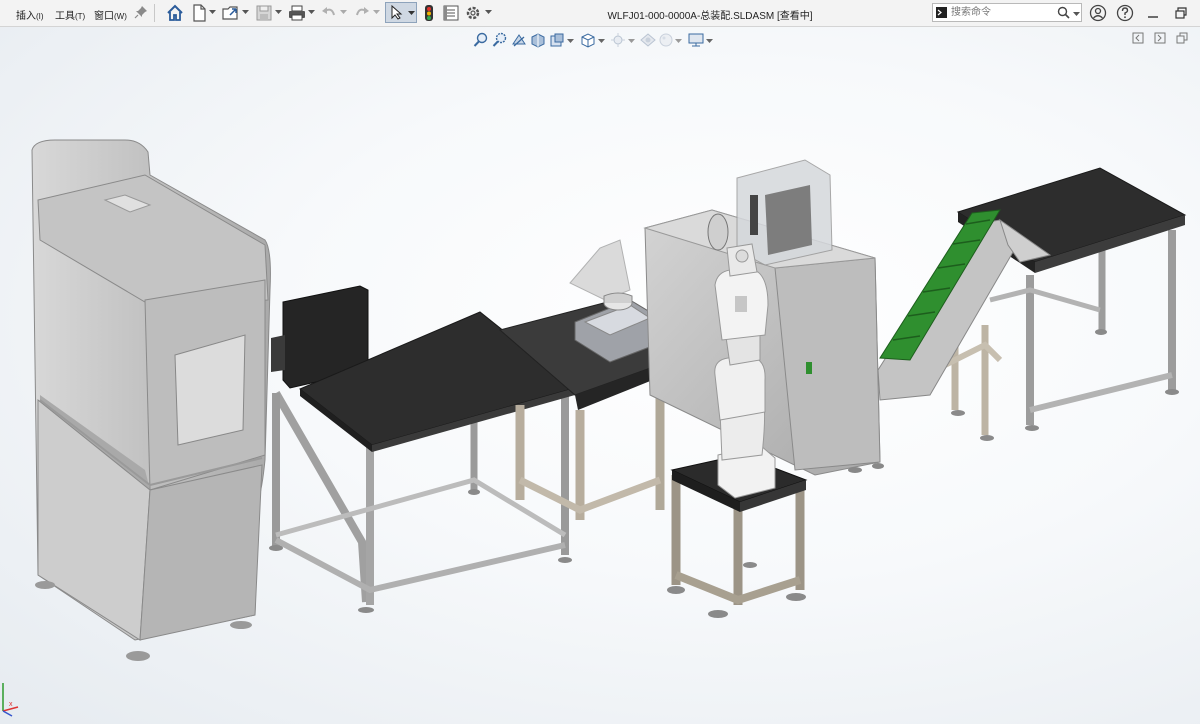  Describe the element at coordinates (1001, 12) in the screenshot. I see `search-input` at that location.